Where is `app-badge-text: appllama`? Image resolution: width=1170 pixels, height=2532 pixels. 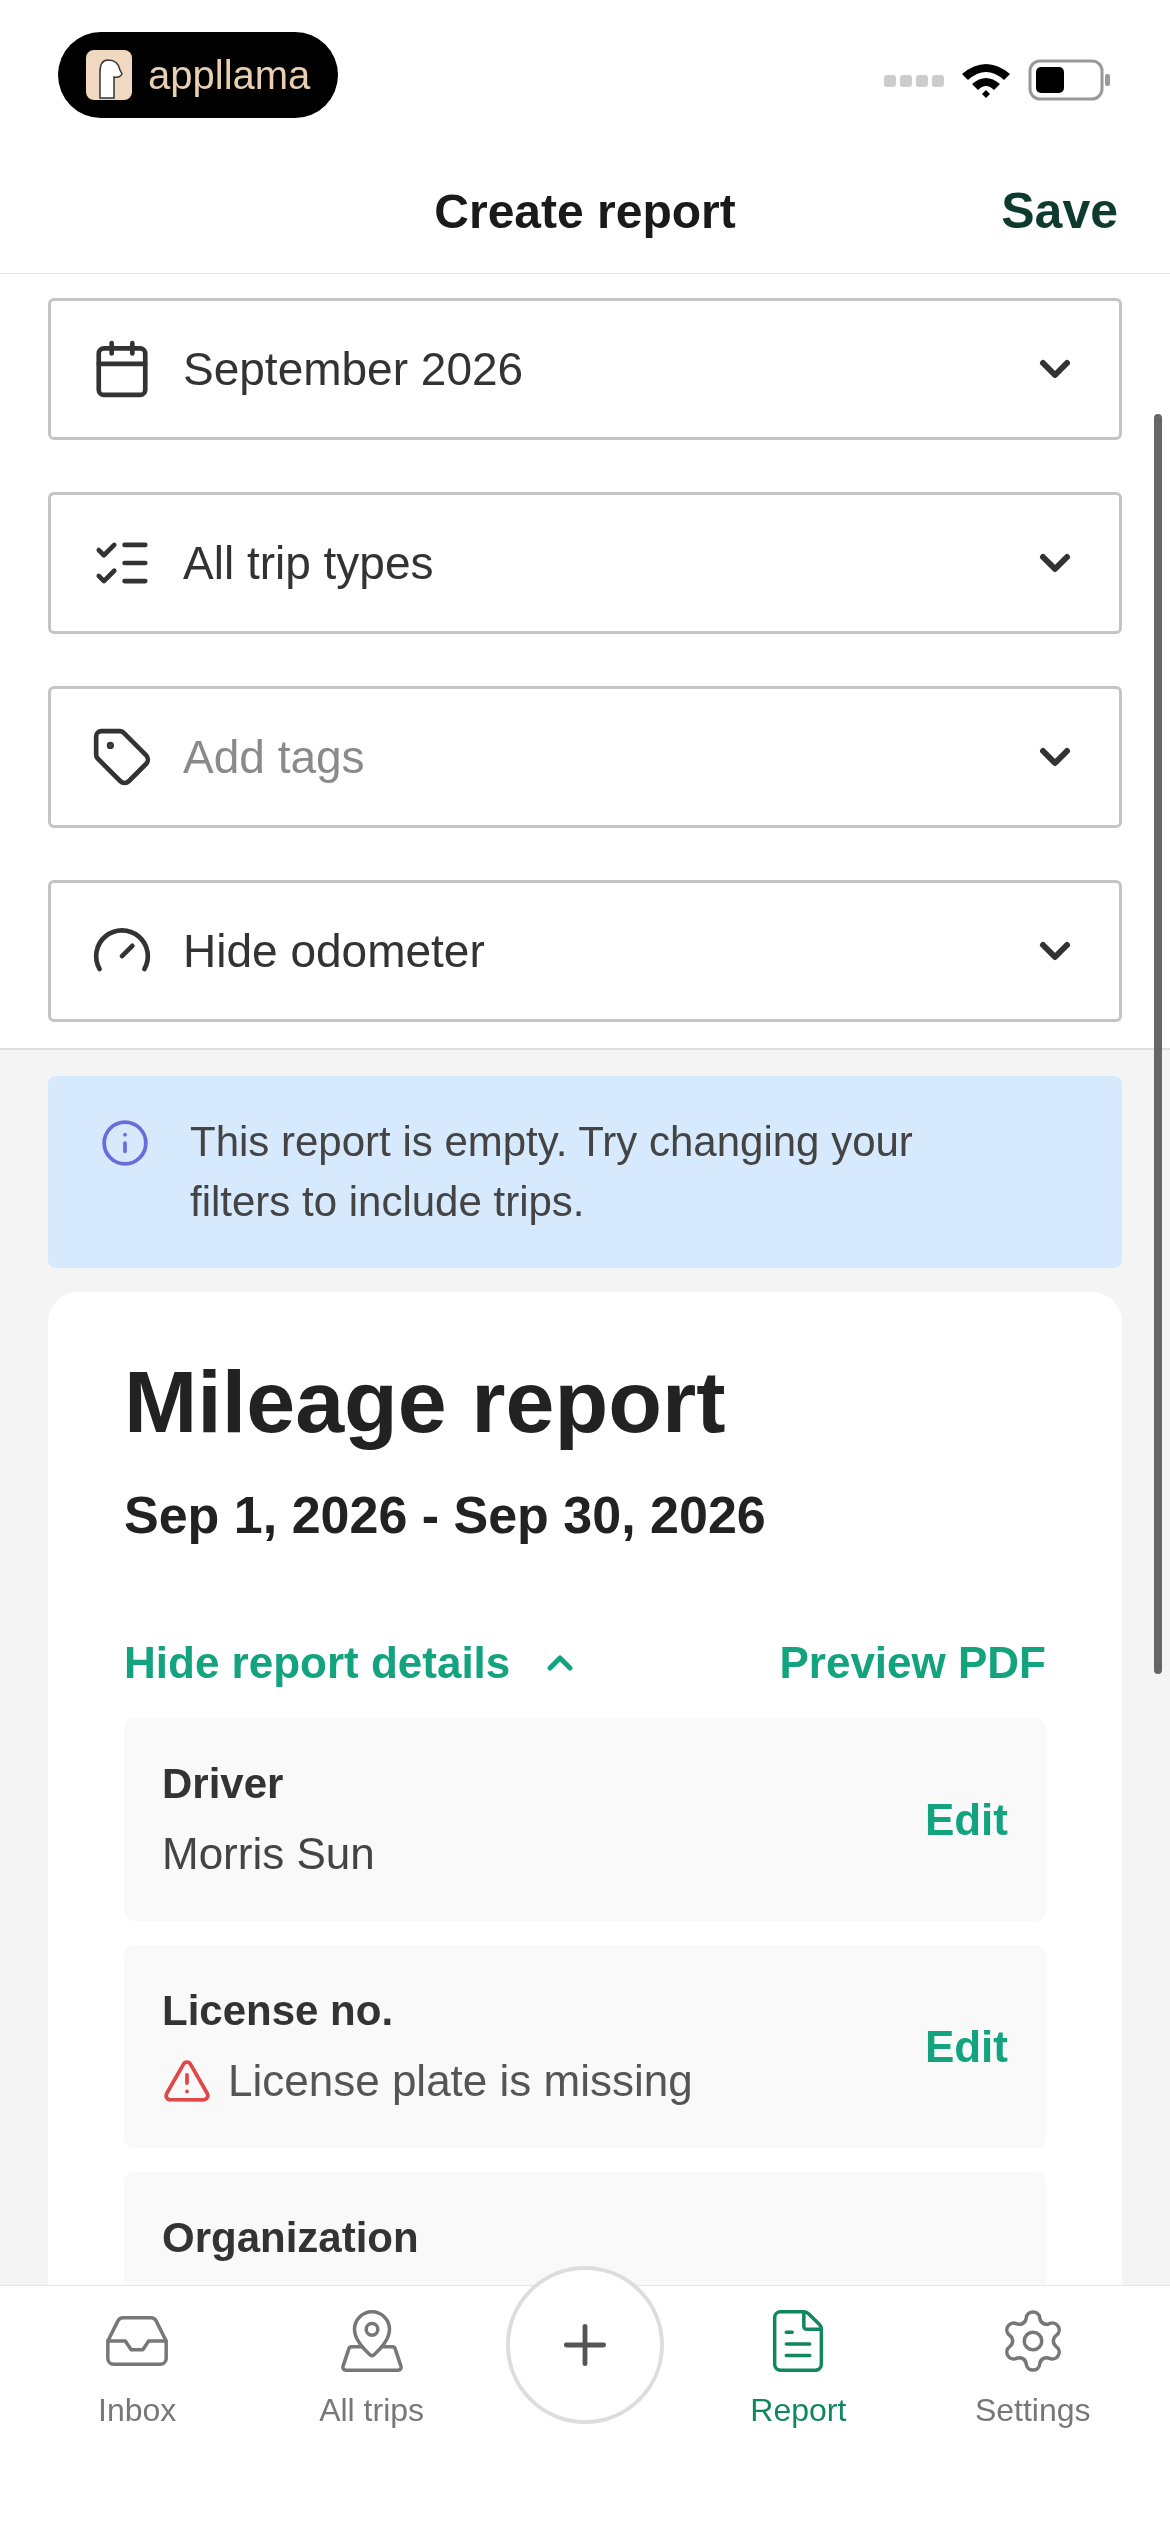 app-badge-text: appllama is located at coordinates (229, 75).